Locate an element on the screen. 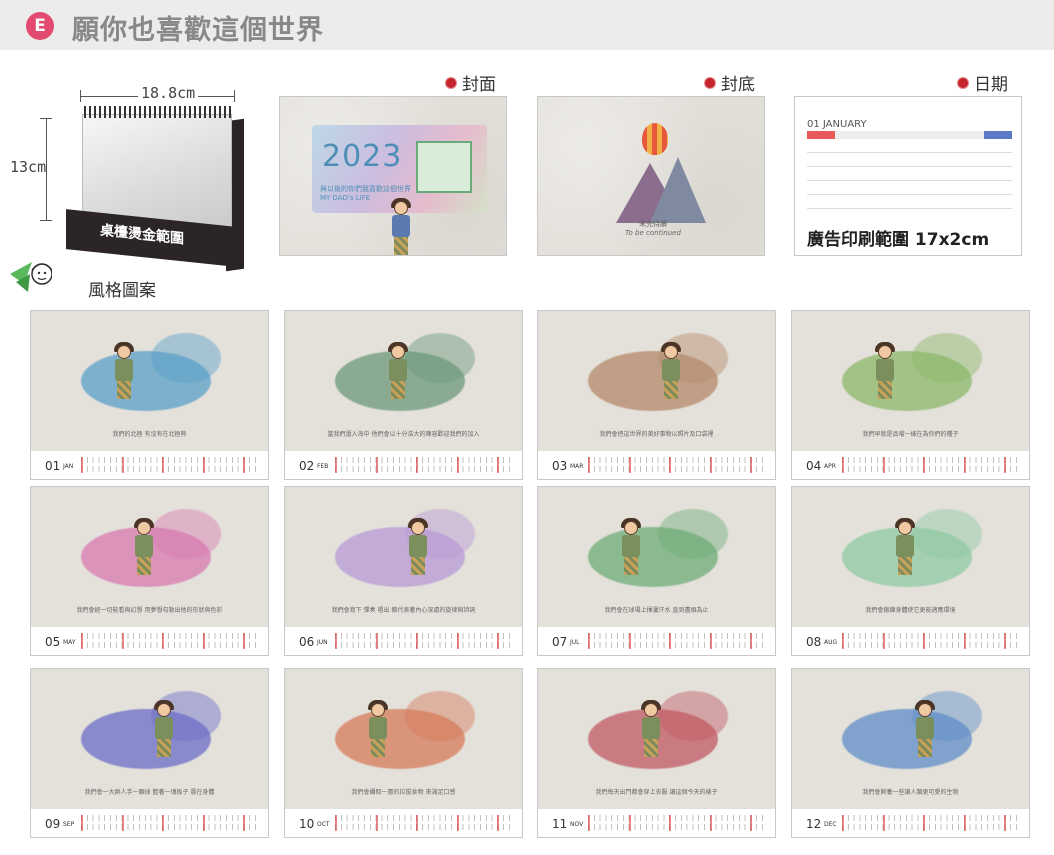 The image size is (1054, 855). month-caption: 我們會寫下 彈奏 唱出 都代表著內心深處的旋律與詩詞 is located at coordinates (403, 610).